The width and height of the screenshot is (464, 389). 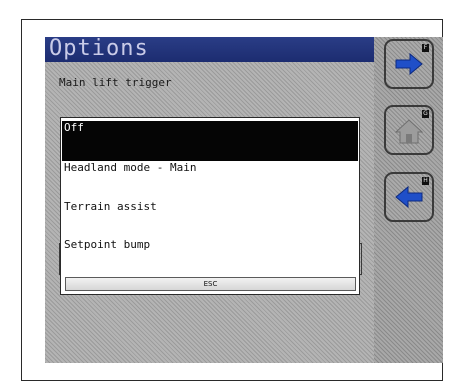 I want to click on home-softkey: G, so click(x=409, y=130).